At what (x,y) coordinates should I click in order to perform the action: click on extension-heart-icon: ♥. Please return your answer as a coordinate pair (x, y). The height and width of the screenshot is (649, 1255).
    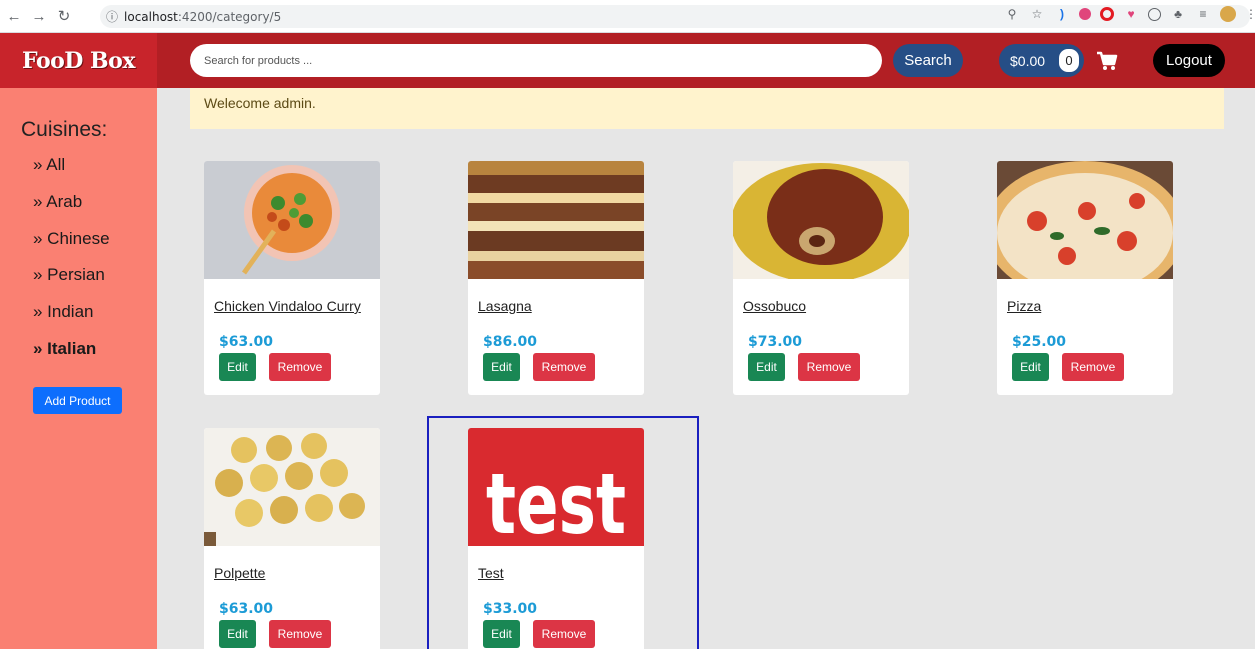
    Looking at the image, I should click on (1131, 14).